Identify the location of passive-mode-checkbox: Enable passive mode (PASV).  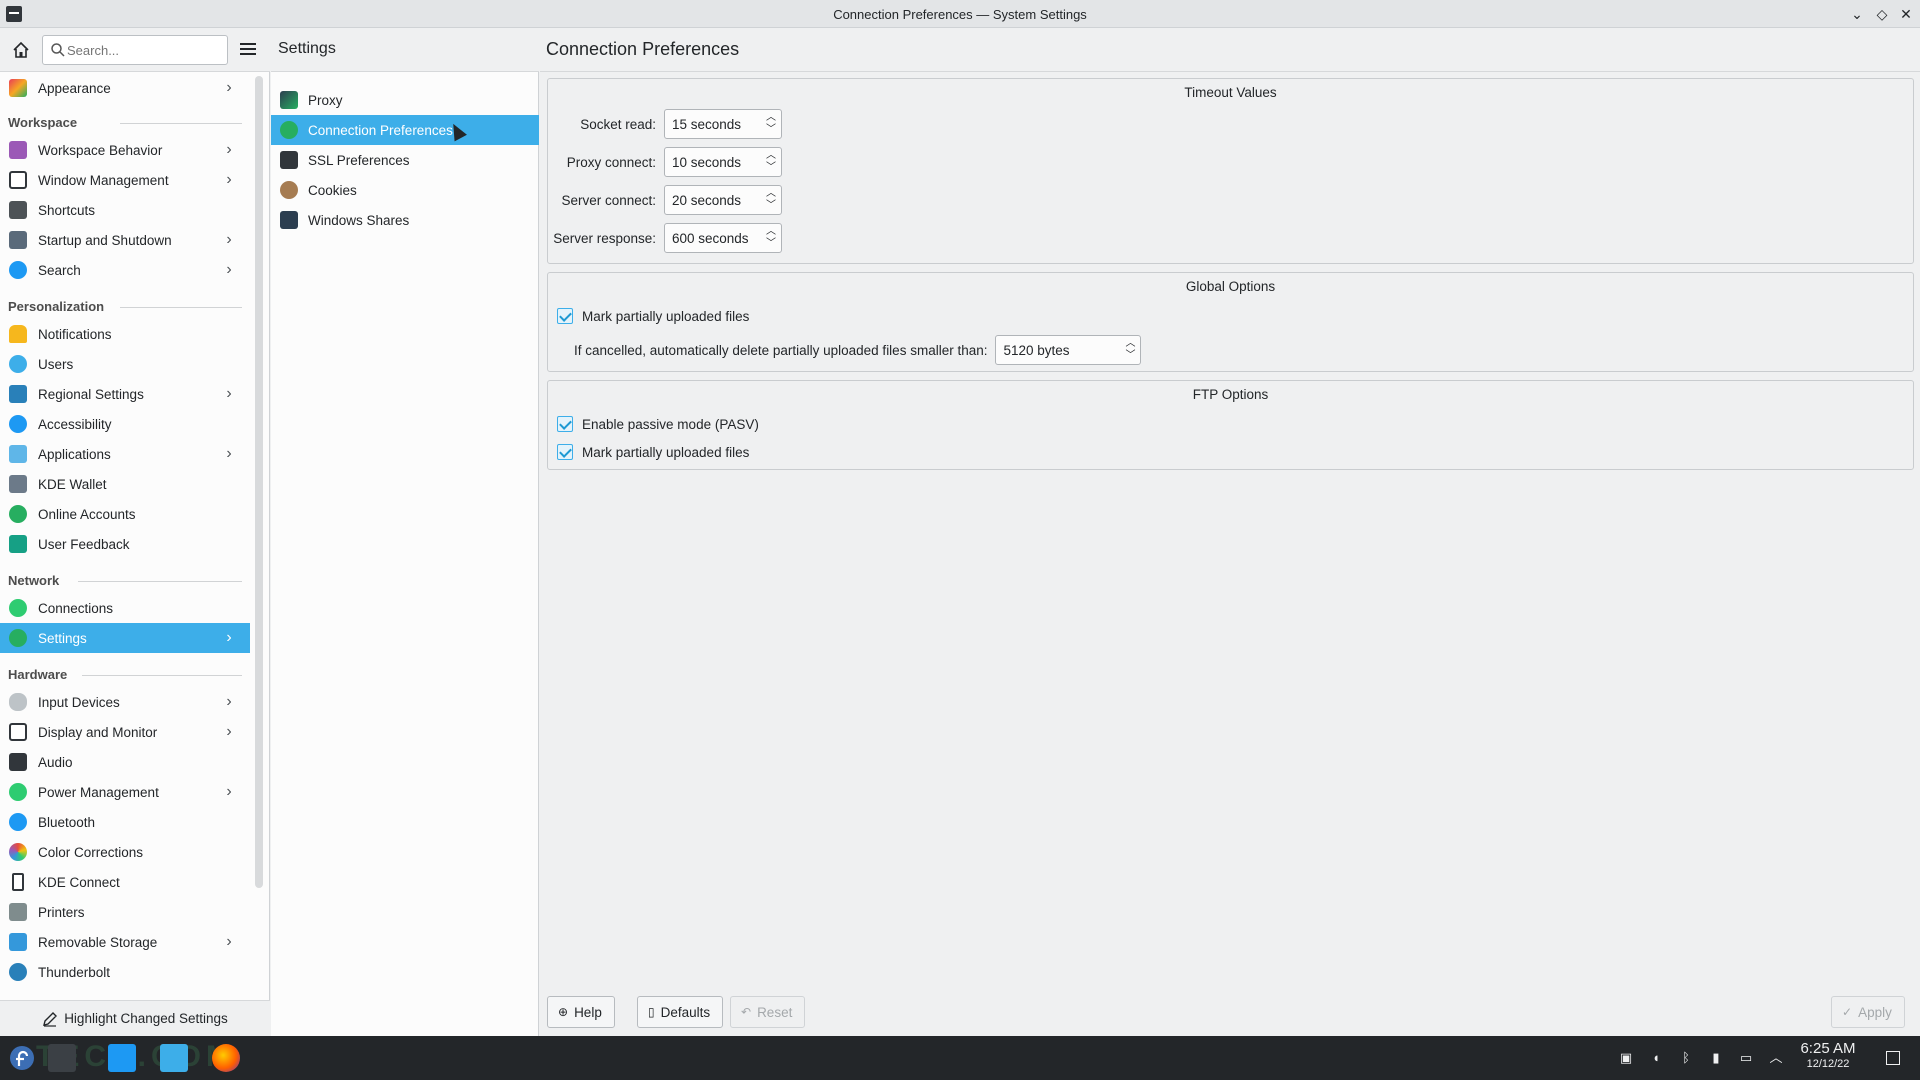
(658, 424).